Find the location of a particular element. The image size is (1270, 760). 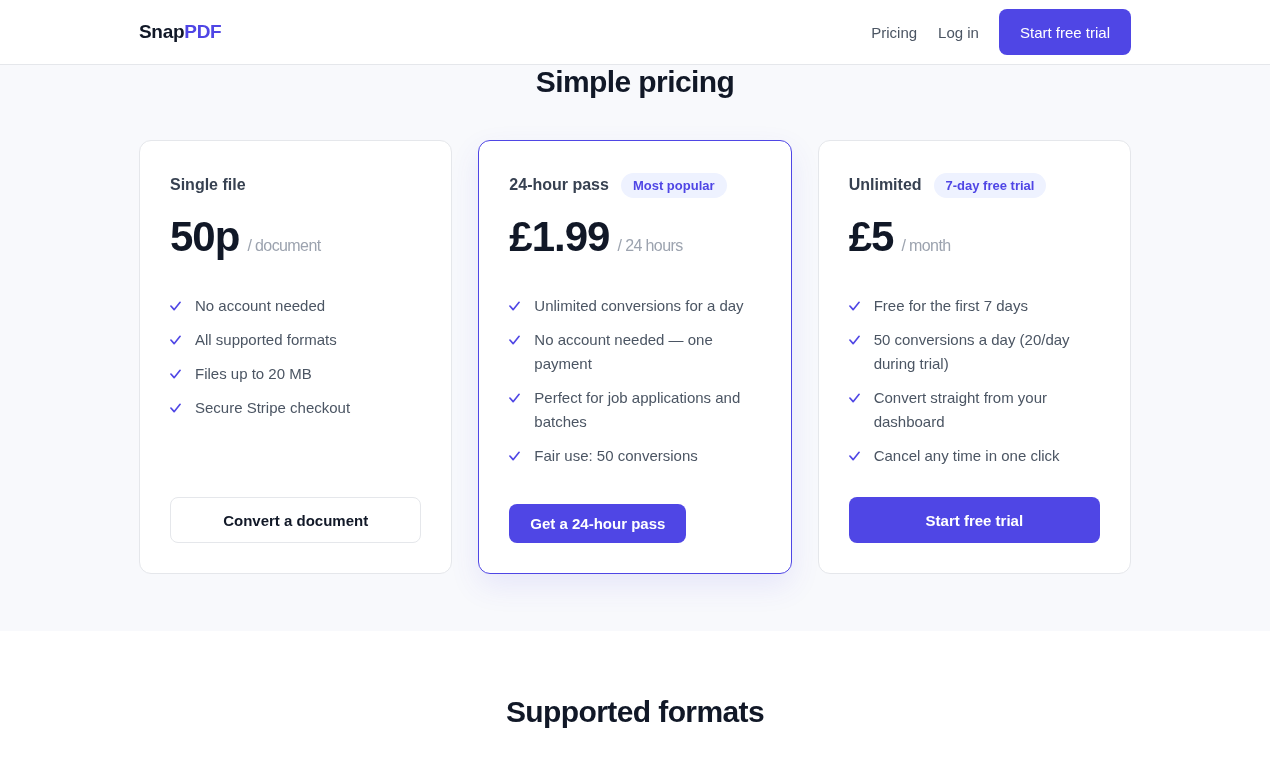

plan-name: 24-hour pass is located at coordinates (559, 185).